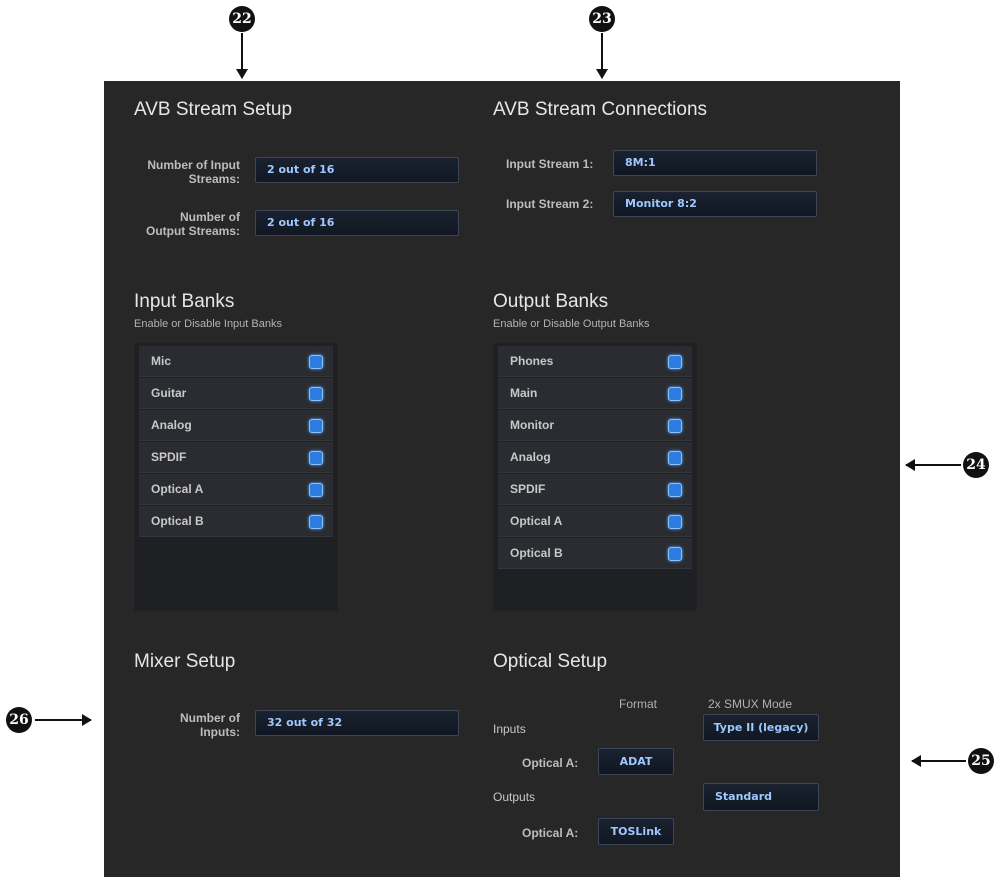 This screenshot has height=877, width=995. What do you see at coordinates (550, 661) in the screenshot?
I see `optical-setup-title: Optical Setup` at bounding box center [550, 661].